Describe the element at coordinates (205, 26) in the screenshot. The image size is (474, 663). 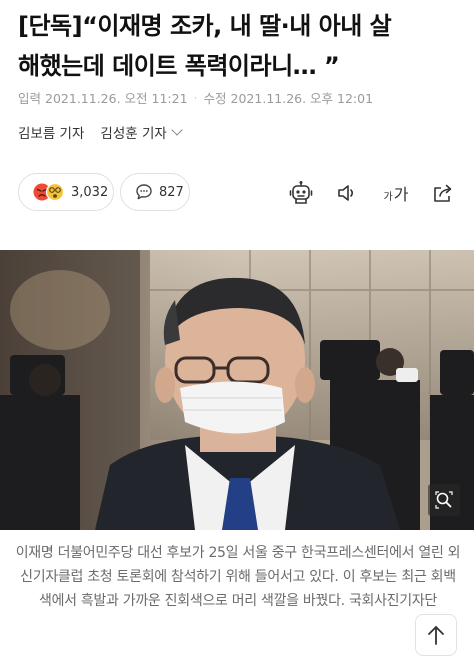
I see `headline-line-1: [단독]“이재명 조카, 내 딸·내 아내 살` at that location.